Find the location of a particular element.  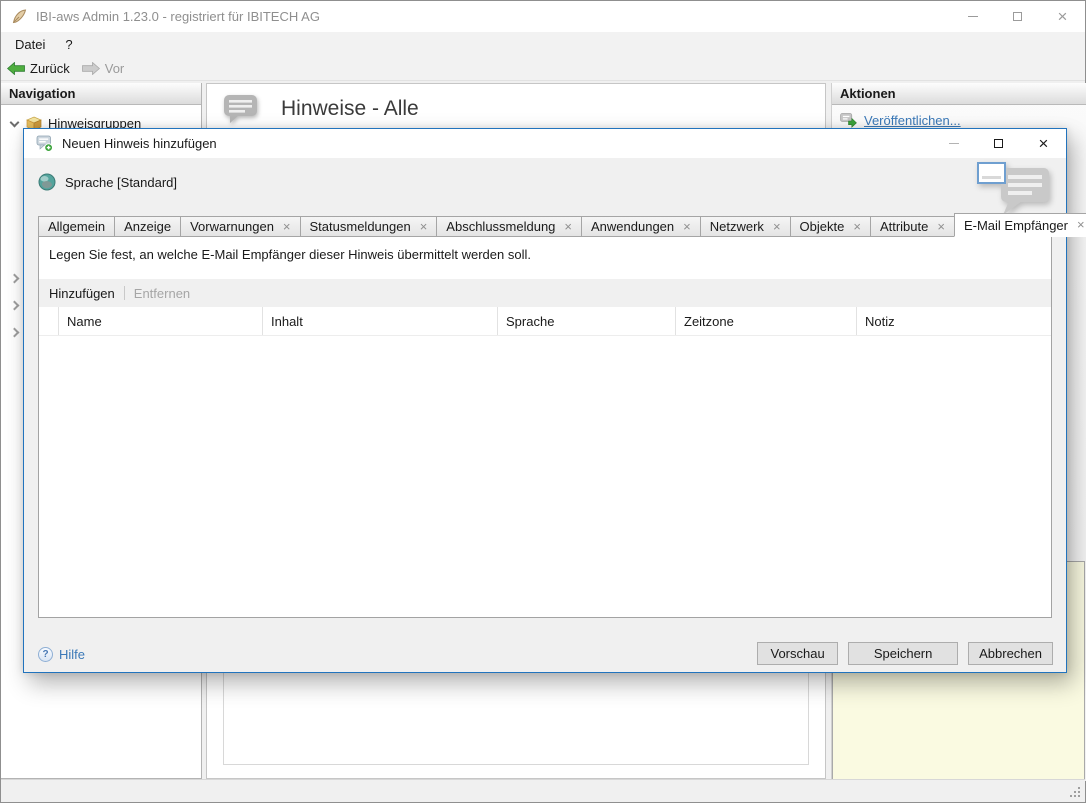

dialog-close-button: × is located at coordinates (1043, 143).